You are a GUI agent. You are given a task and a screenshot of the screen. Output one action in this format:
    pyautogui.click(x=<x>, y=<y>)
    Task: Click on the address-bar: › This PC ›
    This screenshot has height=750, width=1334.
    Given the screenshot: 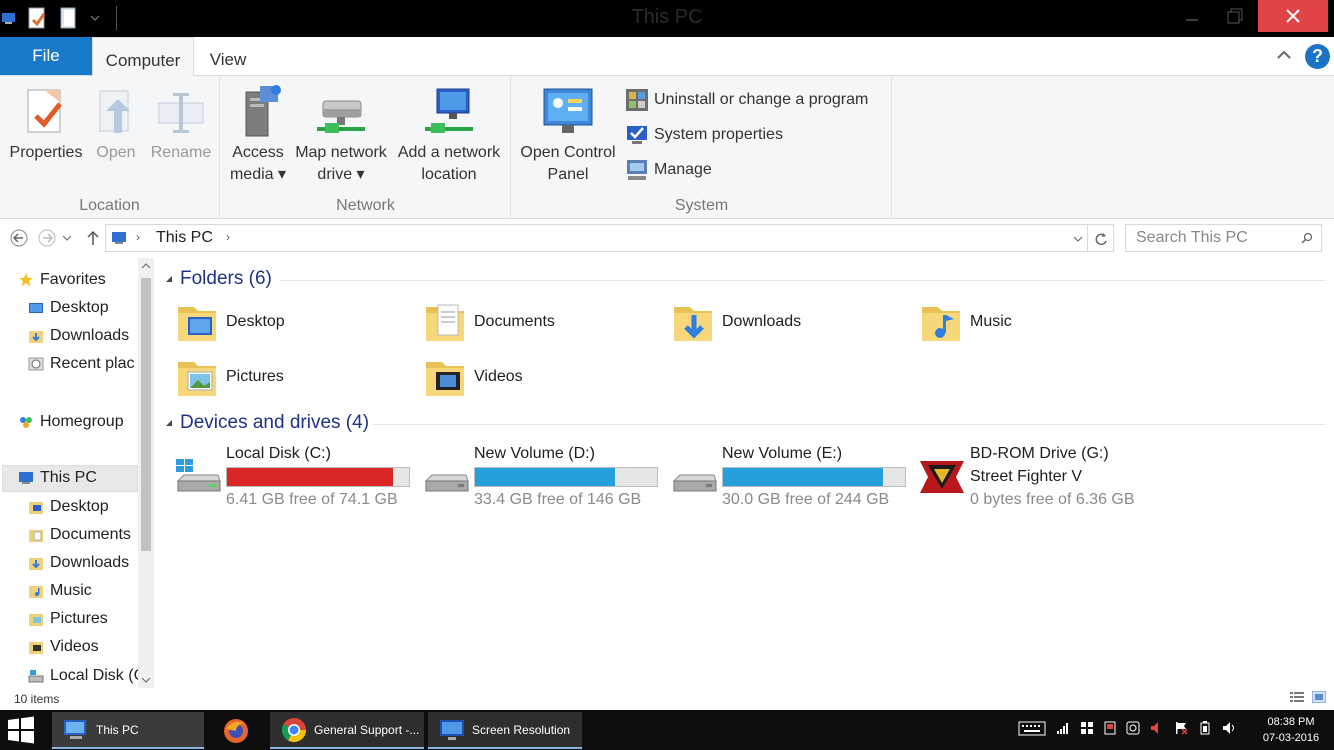 What is the action you would take?
    pyautogui.click(x=596, y=238)
    